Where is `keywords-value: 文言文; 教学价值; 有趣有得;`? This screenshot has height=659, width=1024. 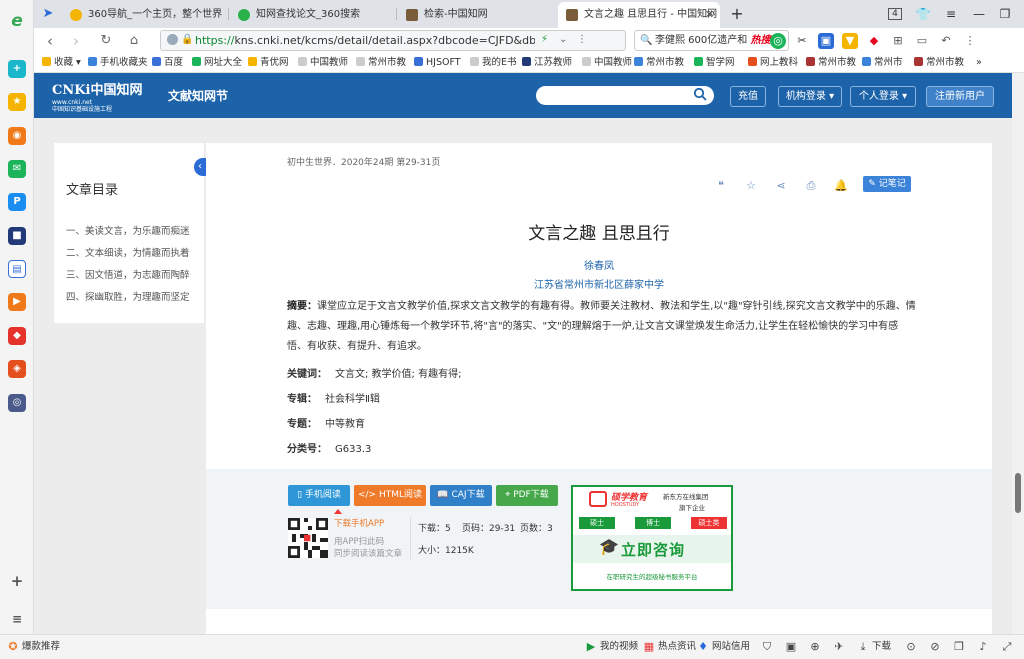
keywords-value: 文言文; 教学价值; 有趣有得; is located at coordinates (398, 374).